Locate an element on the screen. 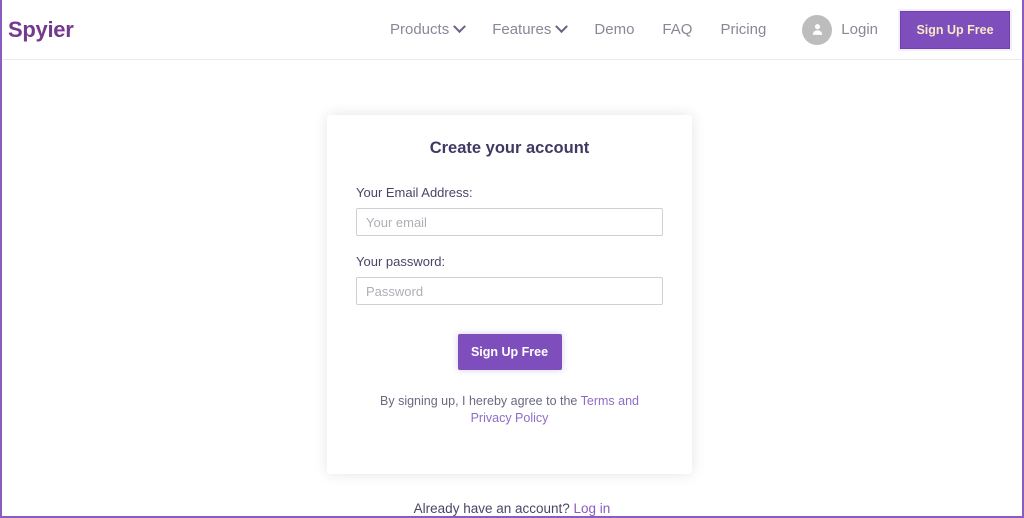  already-have-account-text: Already have an account? is located at coordinates (493, 508).